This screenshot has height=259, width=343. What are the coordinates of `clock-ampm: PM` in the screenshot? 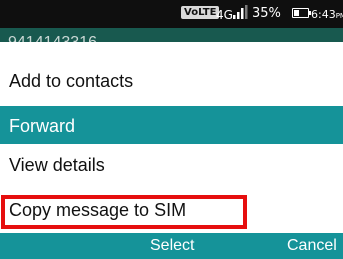 It's located at (339, 16).